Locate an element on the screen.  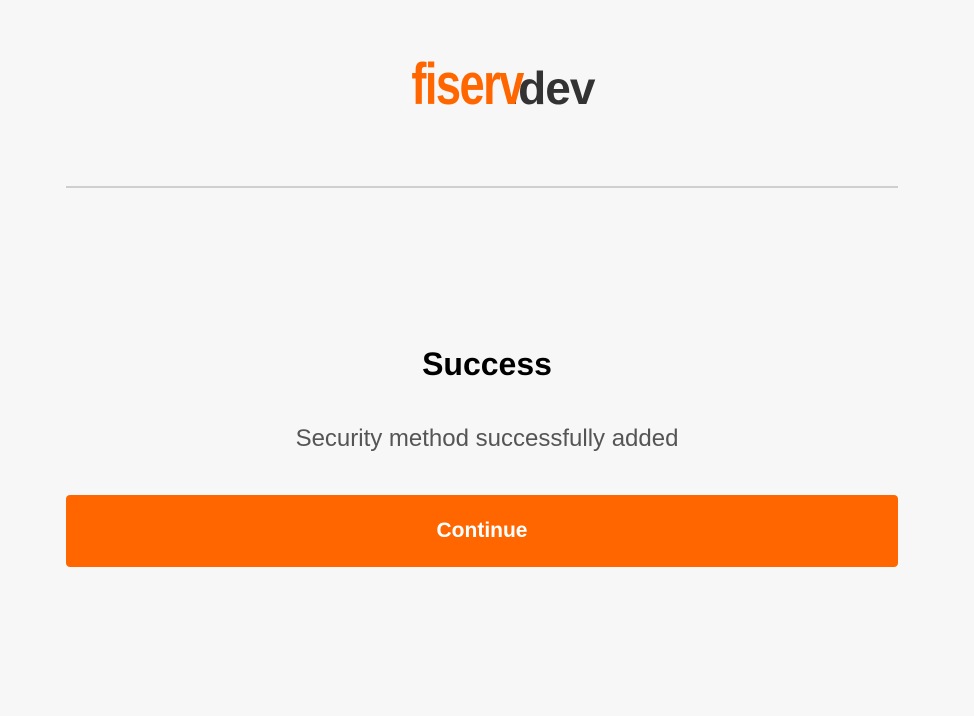
continue-button: Continue is located at coordinates (482, 531).